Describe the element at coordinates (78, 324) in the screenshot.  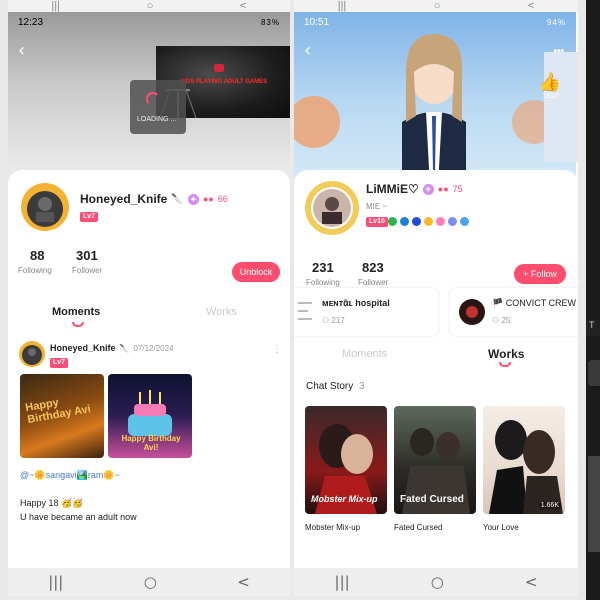
I see `active-tab-indicator` at that location.